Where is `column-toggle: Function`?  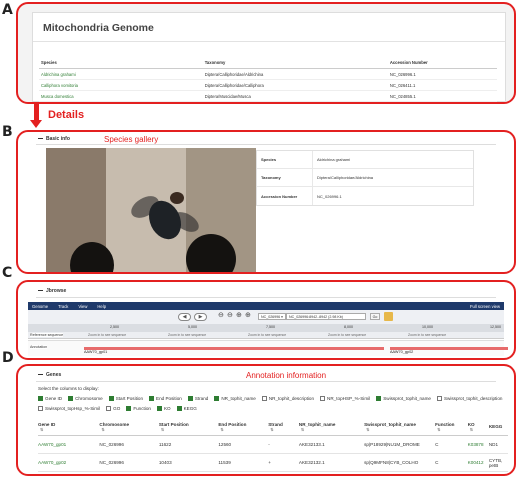
column-toggle: Function is located at coordinates (138, 408).